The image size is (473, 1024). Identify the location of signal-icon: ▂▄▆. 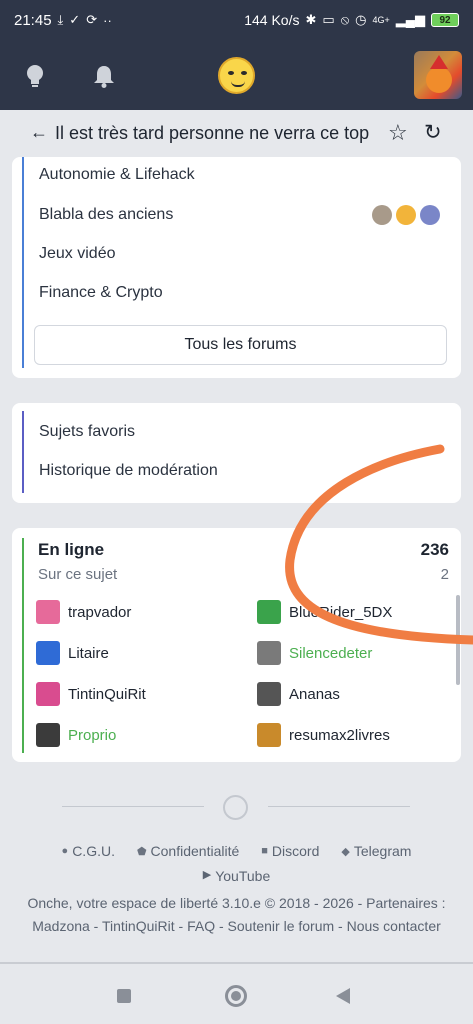
(410, 19).